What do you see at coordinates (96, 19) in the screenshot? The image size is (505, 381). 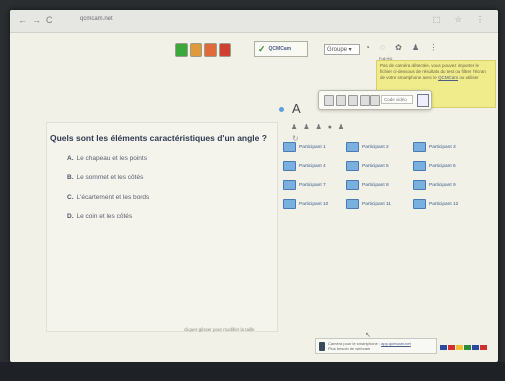 I see `address-bar: qcmcam.net` at bounding box center [96, 19].